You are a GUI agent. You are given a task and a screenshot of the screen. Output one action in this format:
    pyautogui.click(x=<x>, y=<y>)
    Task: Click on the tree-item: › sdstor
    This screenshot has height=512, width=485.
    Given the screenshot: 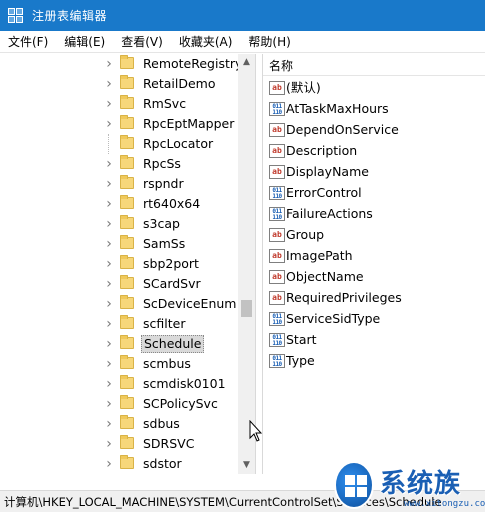 What is the action you would take?
    pyautogui.click(x=119, y=464)
    